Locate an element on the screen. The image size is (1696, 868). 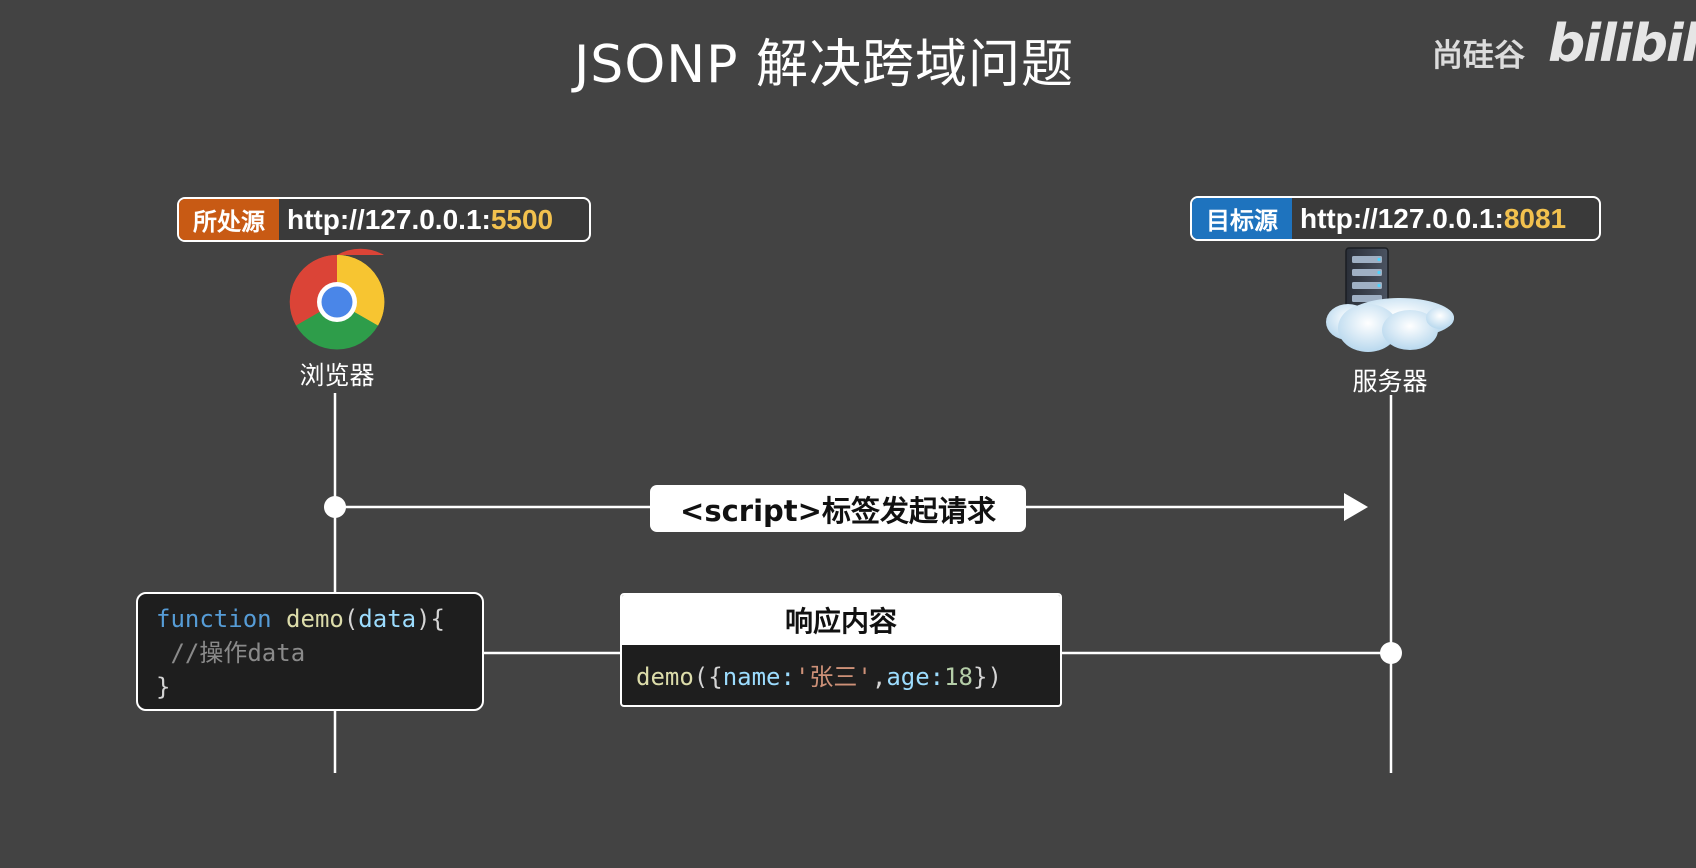
response-header: 响应内容 is located at coordinates (841, 620).